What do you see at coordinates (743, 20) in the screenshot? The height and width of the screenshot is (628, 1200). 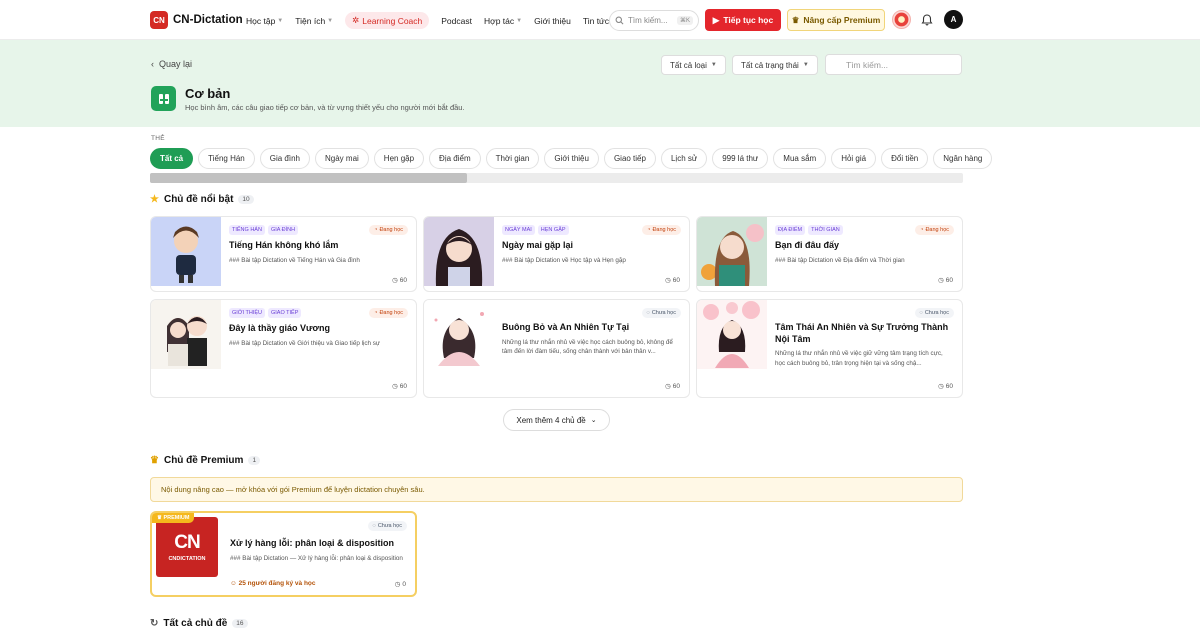 I see `continue-learning-button: ▶ Tiếp tục học` at bounding box center [743, 20].